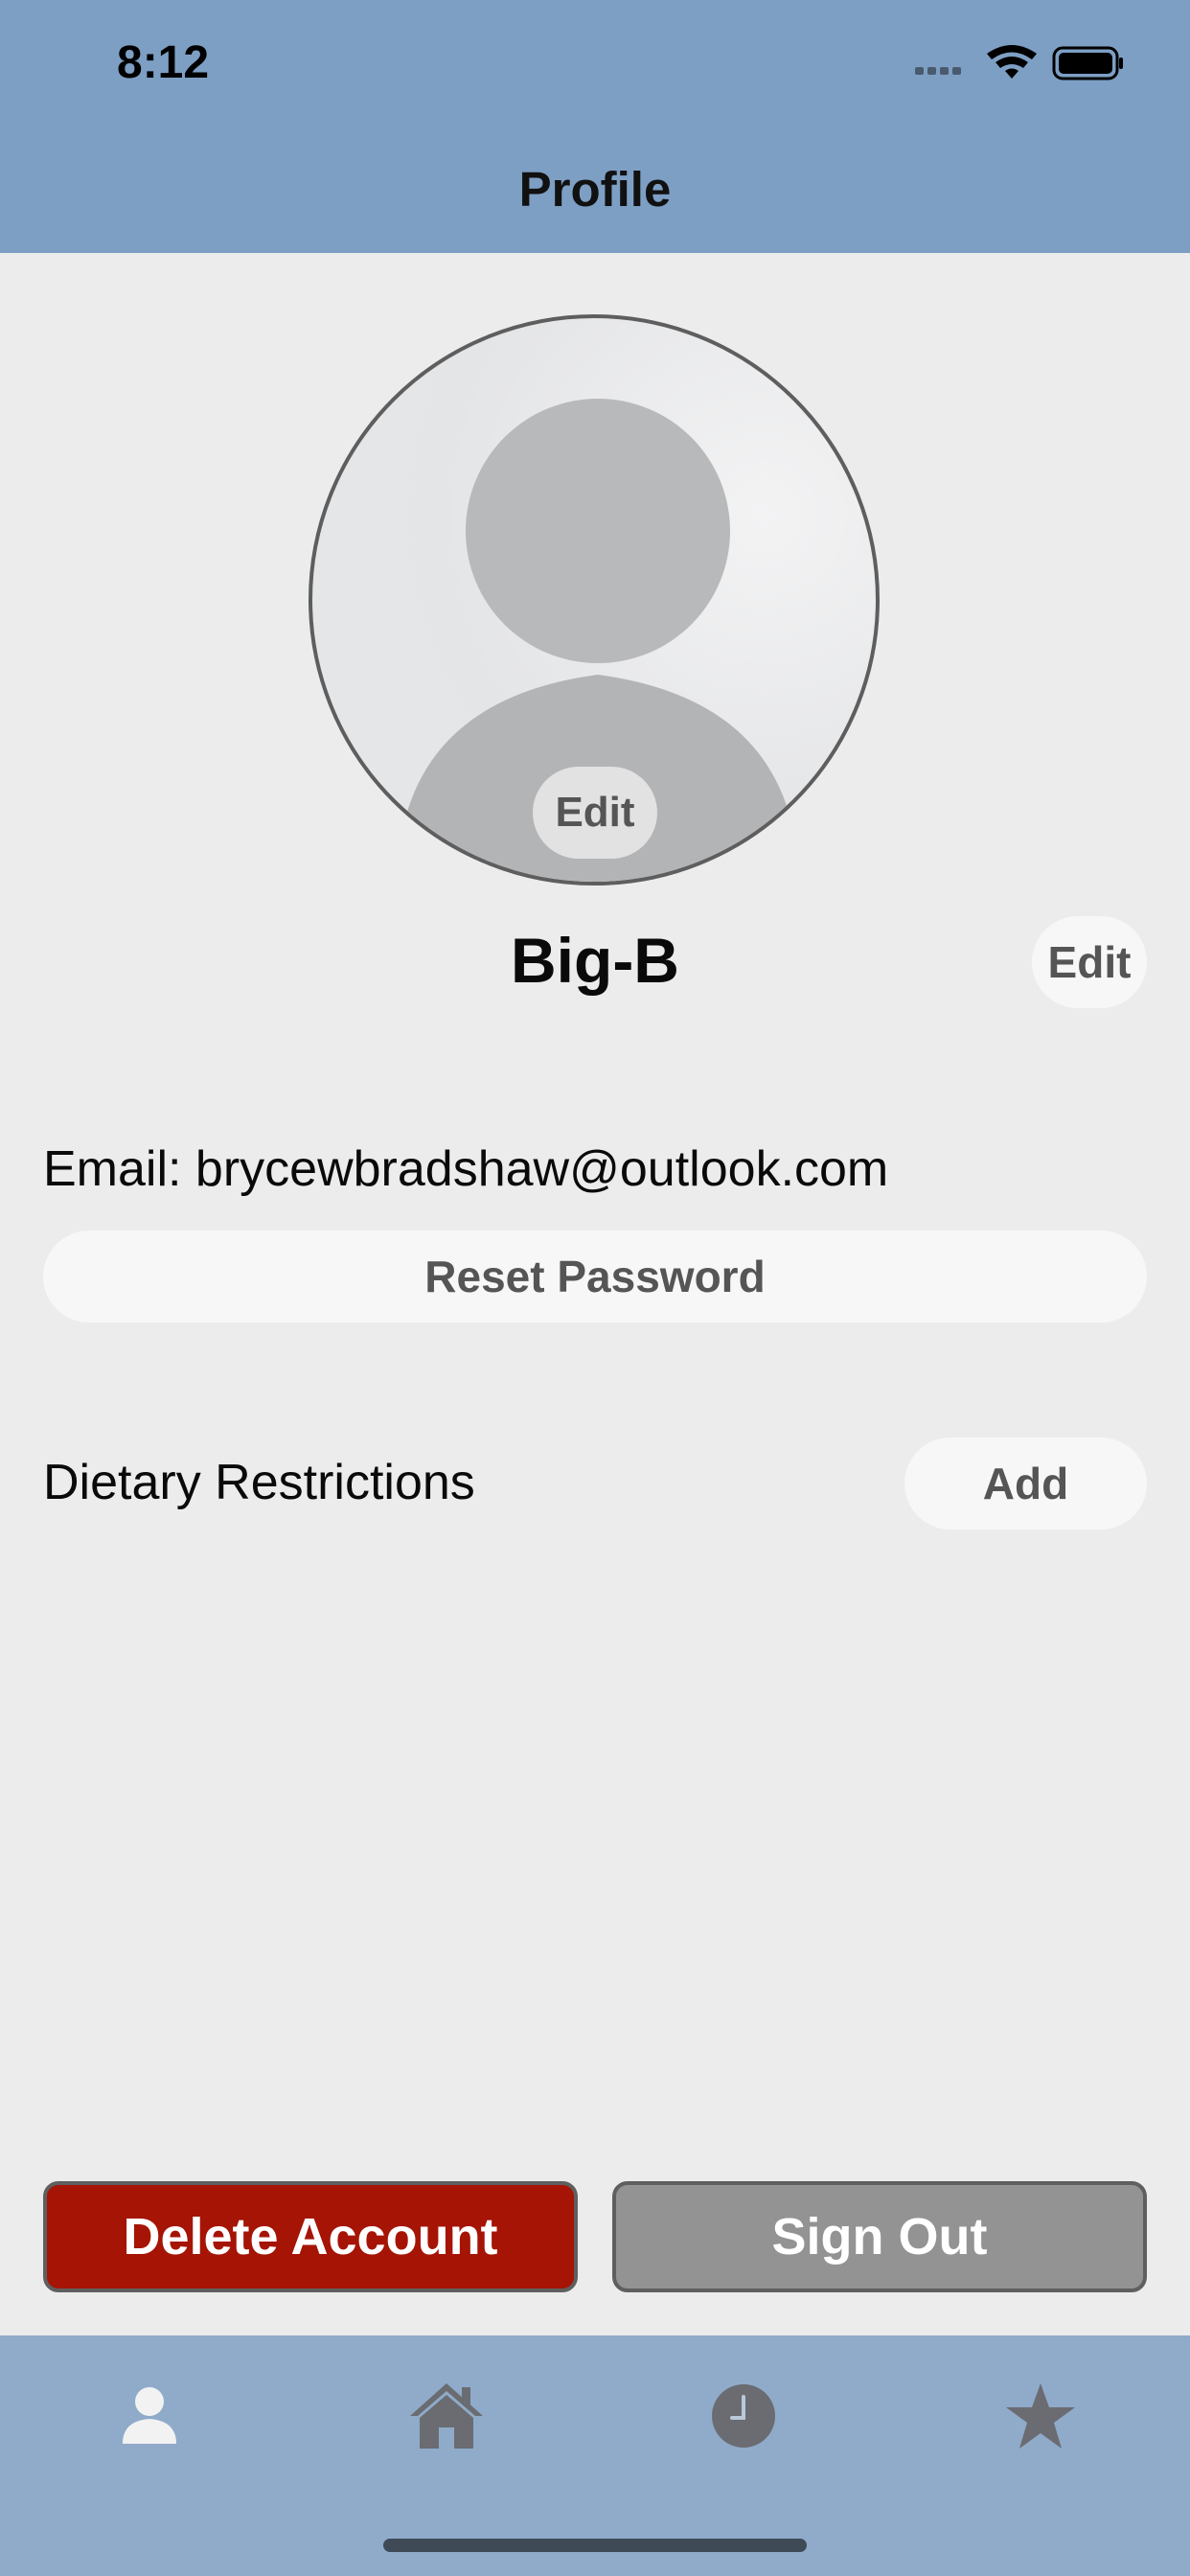 Image resolution: width=1190 pixels, height=2576 pixels. I want to click on add-dietary-restriction-button: Add, so click(1026, 1484).